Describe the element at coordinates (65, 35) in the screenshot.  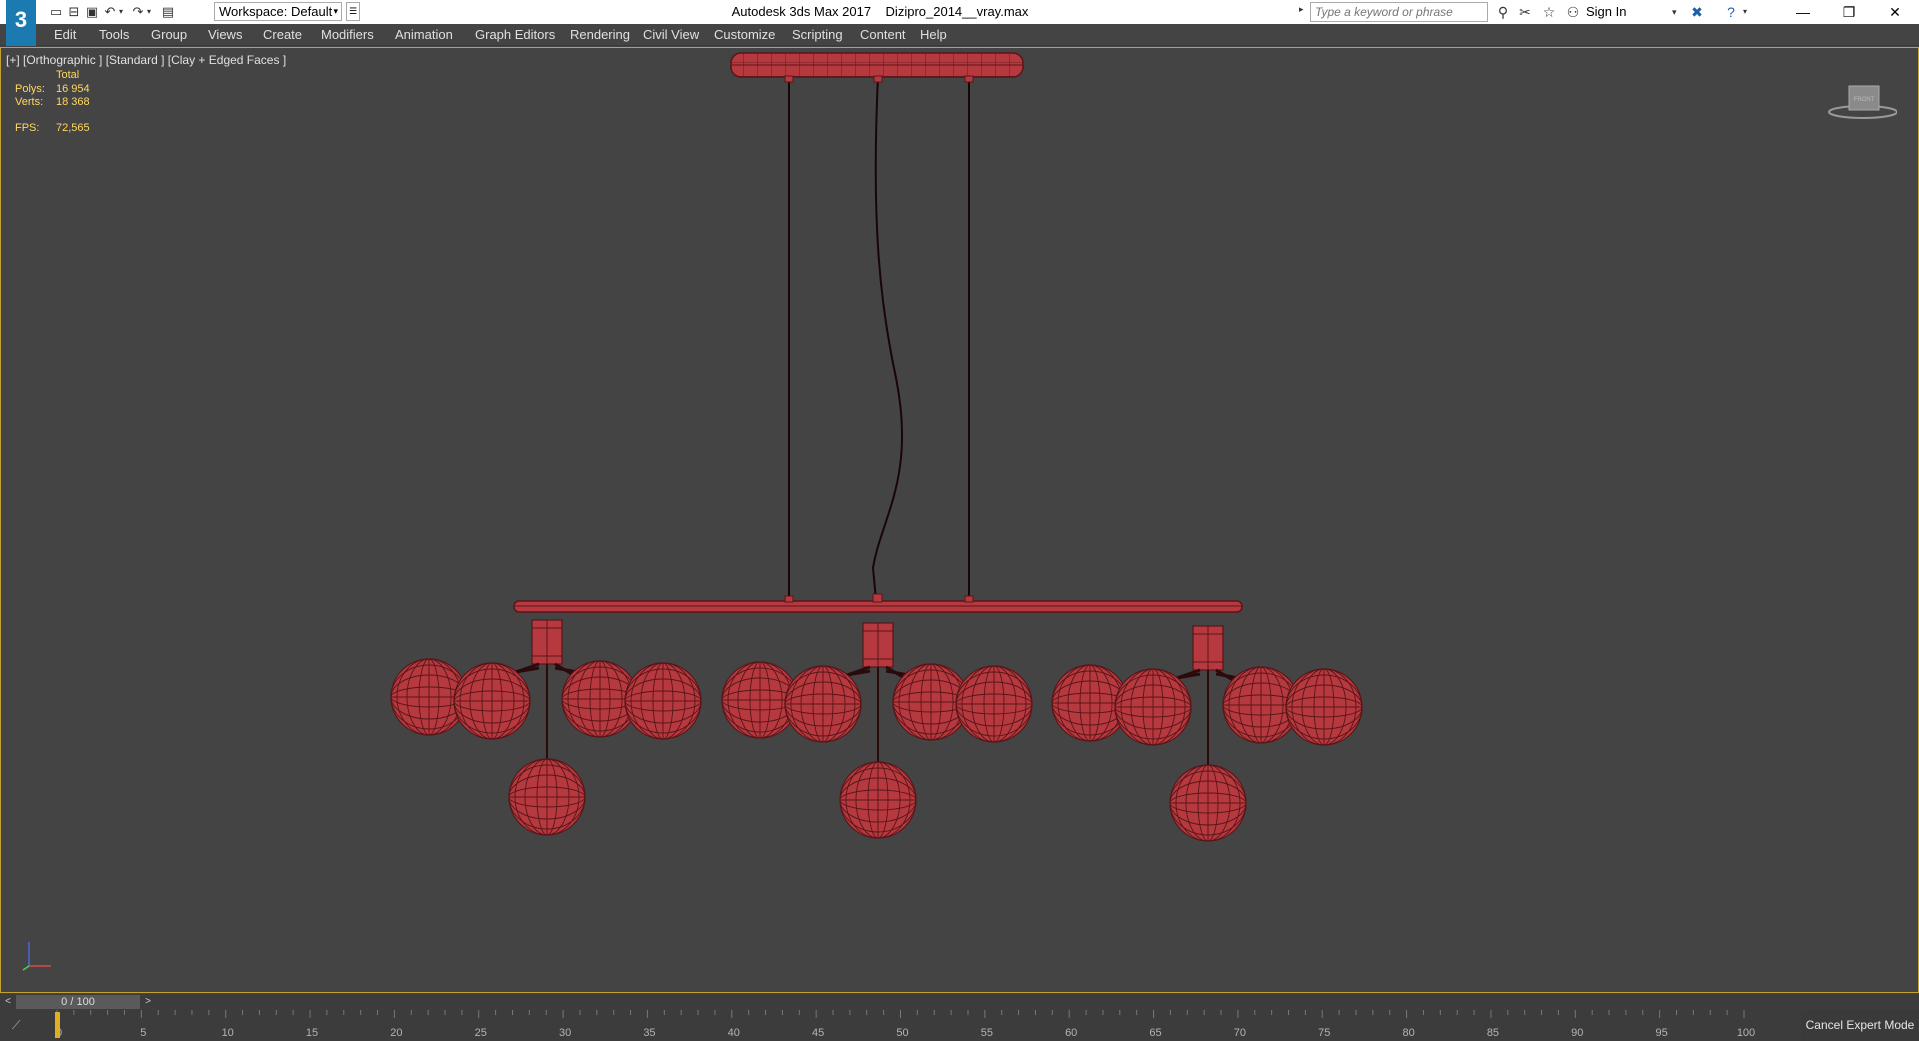
I see `menu-edit: Edit` at that location.